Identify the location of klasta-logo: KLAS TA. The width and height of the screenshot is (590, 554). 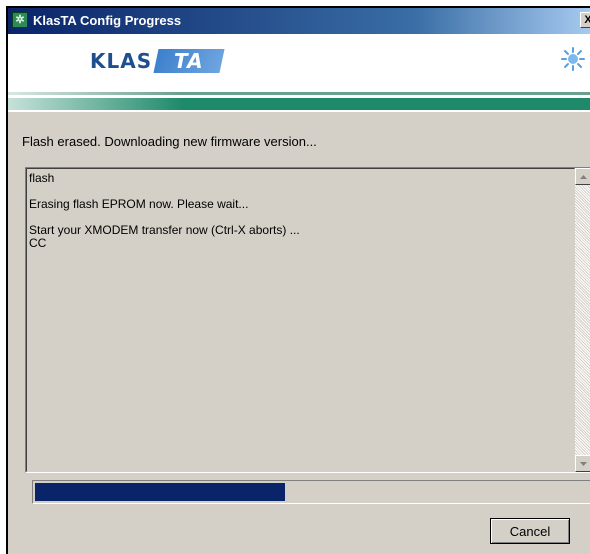
(157, 61).